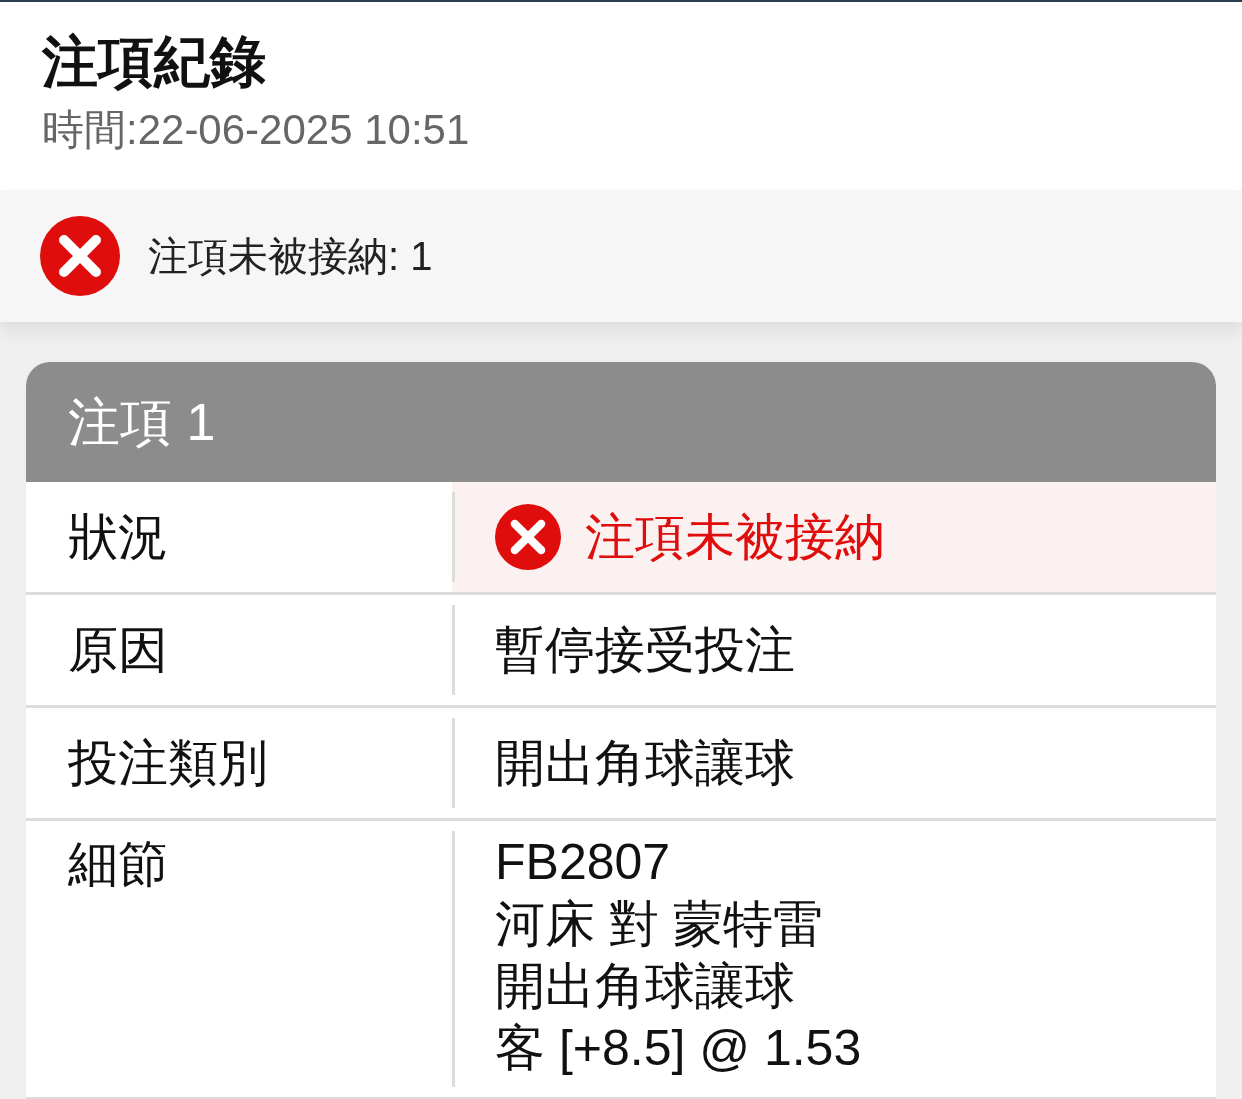 This screenshot has width=1242, height=1099. Describe the element at coordinates (645, 986) in the screenshot. I see `detail-line: 開出角球讓球` at that location.